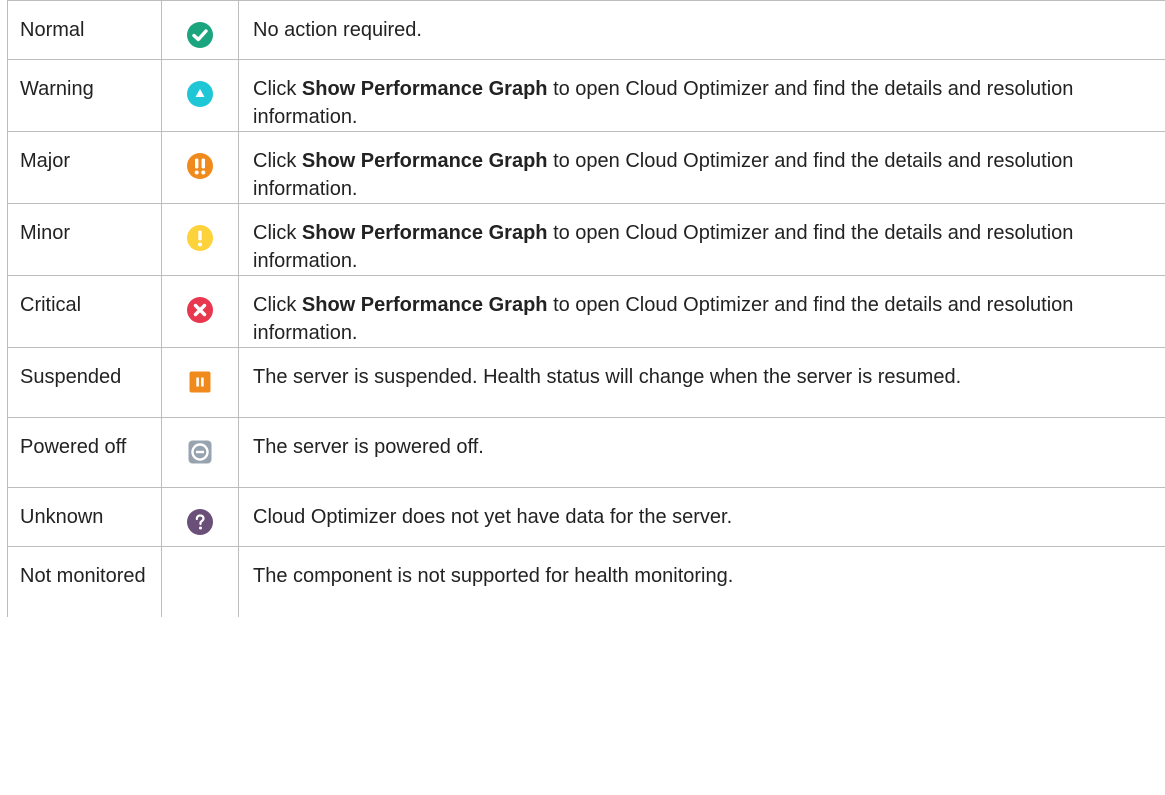 This screenshot has width=1165, height=795. Describe the element at coordinates (200, 310) in the screenshot. I see `x-circle-icon` at that location.